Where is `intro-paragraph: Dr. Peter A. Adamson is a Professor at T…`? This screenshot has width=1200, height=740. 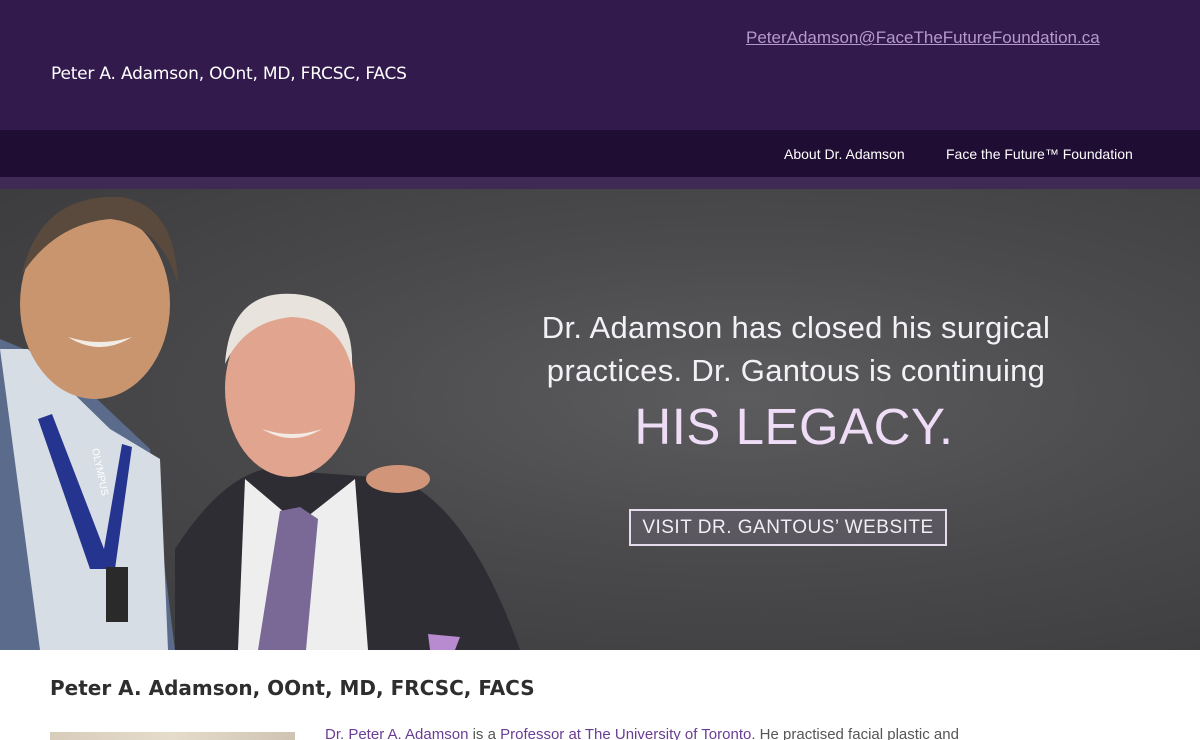 intro-paragraph: Dr. Peter A. Adamson is a Professor at T… is located at coordinates (740, 733).